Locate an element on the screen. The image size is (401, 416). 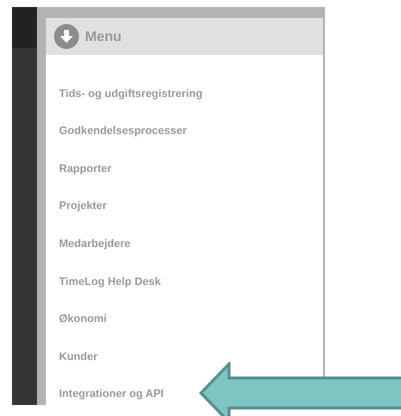
menu-item: Projekter is located at coordinates (83, 207).